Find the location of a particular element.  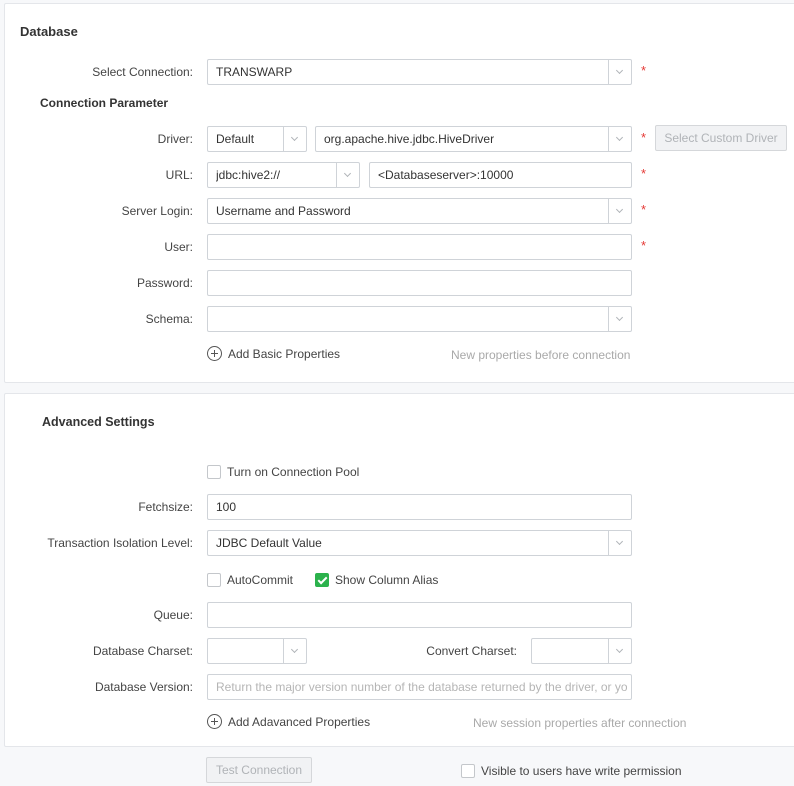

schema-dropdown is located at coordinates (419, 319).